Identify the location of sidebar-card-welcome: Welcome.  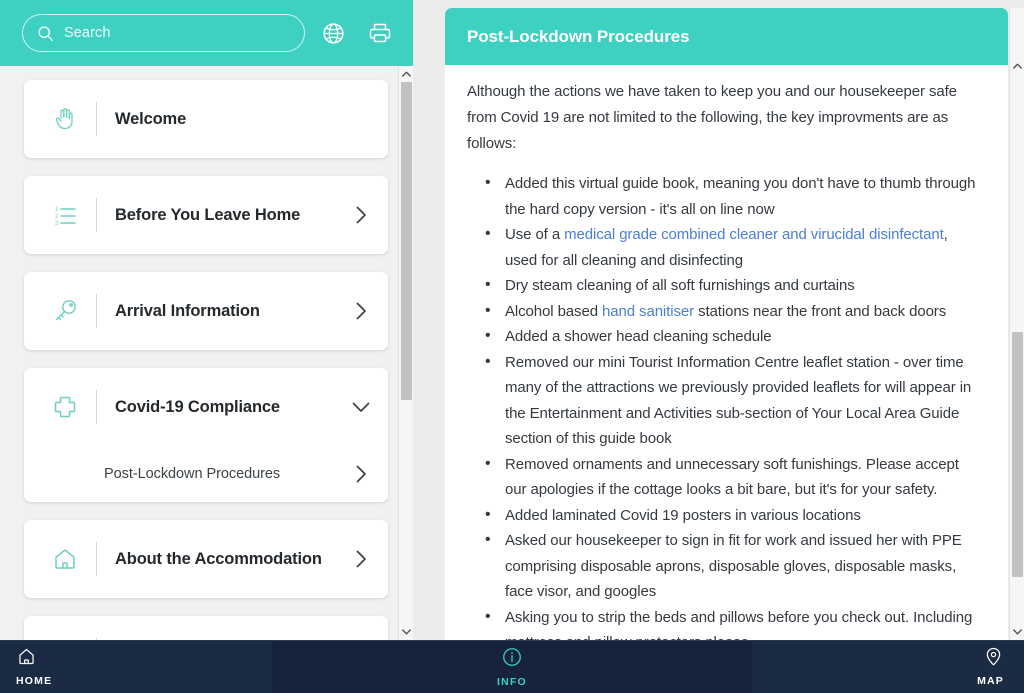
(206, 119).